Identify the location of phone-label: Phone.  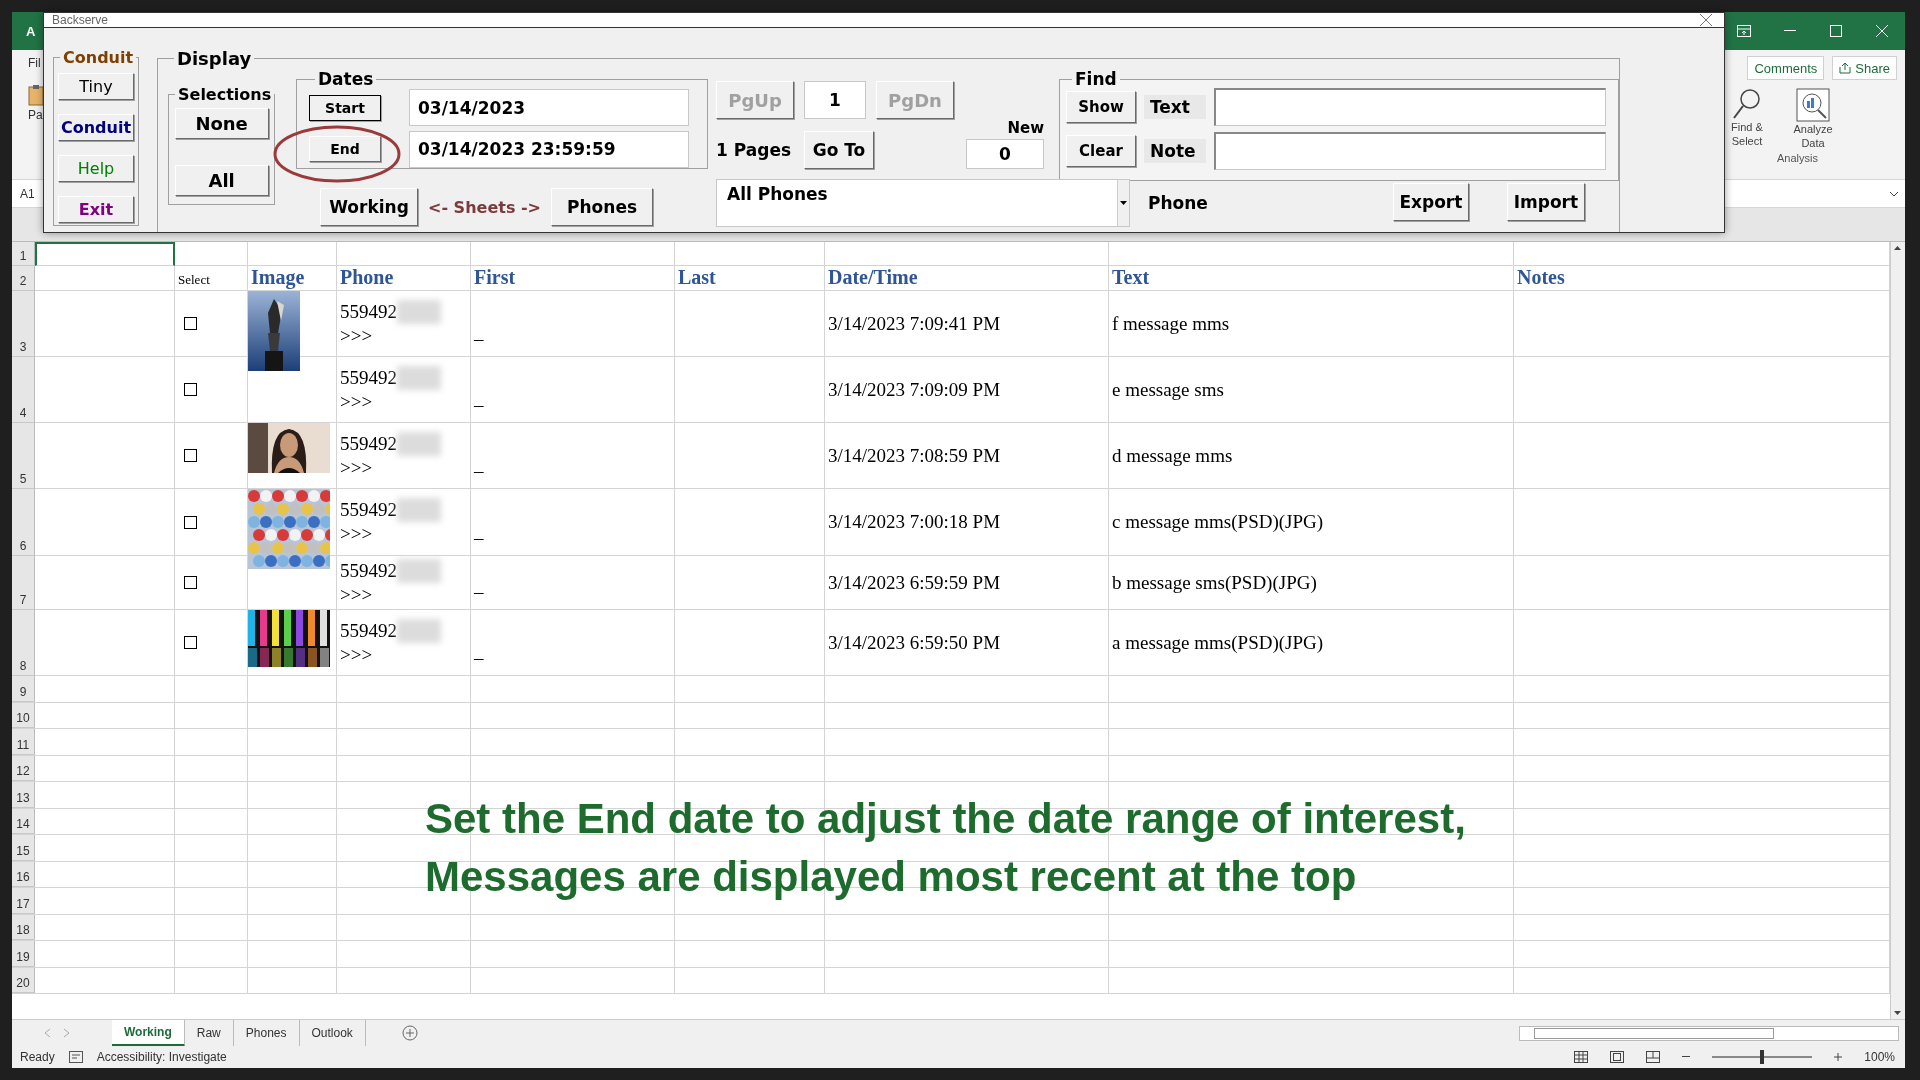
(1178, 203).